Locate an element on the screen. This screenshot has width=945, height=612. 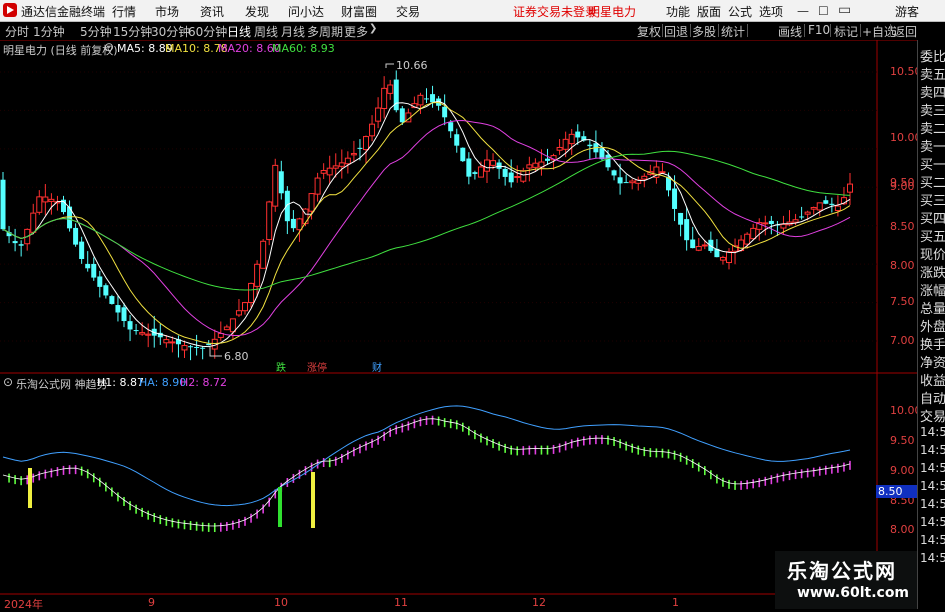
ma60-label: MA60: 8.93 is located at coordinates (303, 48).